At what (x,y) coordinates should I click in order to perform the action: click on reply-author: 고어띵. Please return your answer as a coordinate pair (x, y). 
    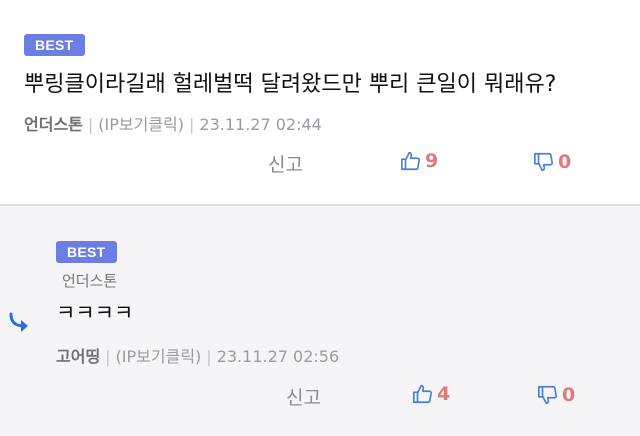
    Looking at the image, I should click on (78, 356).